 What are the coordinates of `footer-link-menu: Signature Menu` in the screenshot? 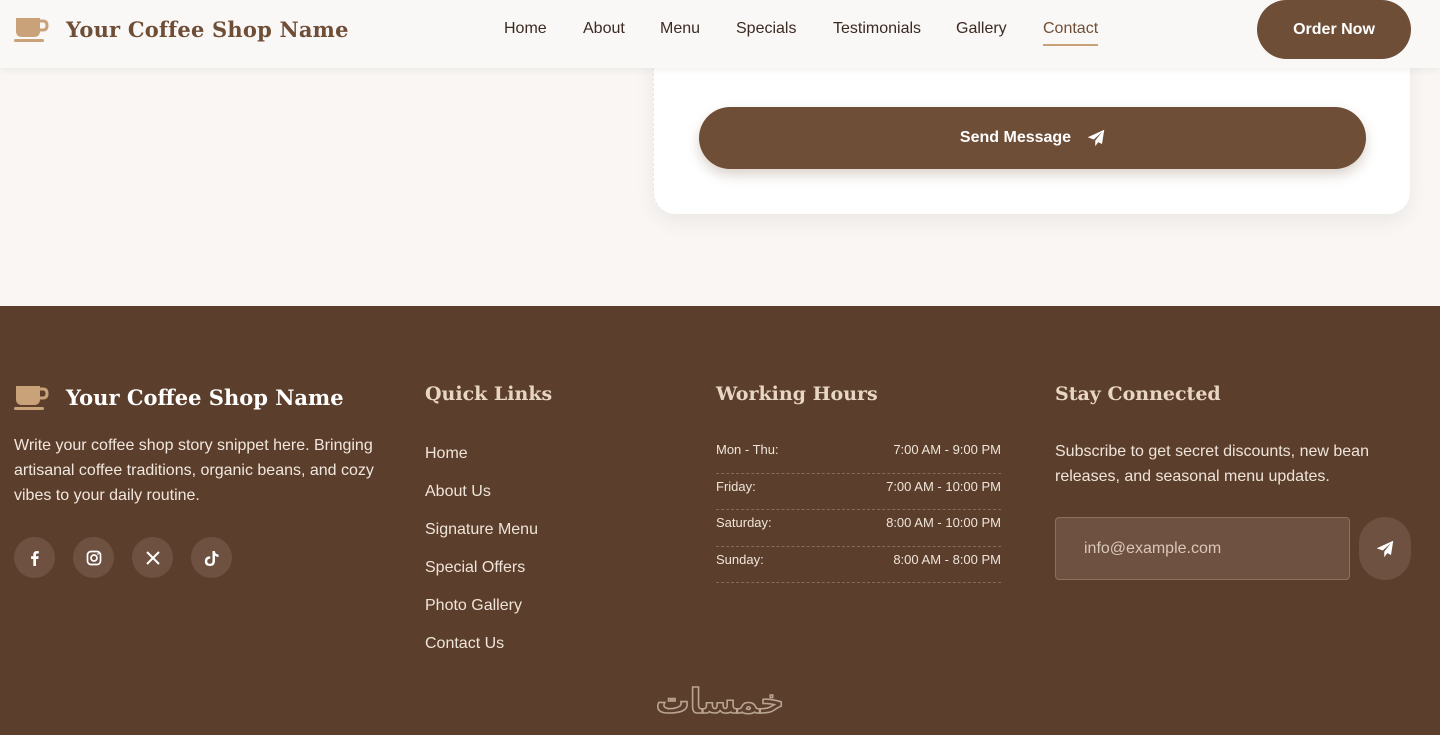 It's located at (481, 540).